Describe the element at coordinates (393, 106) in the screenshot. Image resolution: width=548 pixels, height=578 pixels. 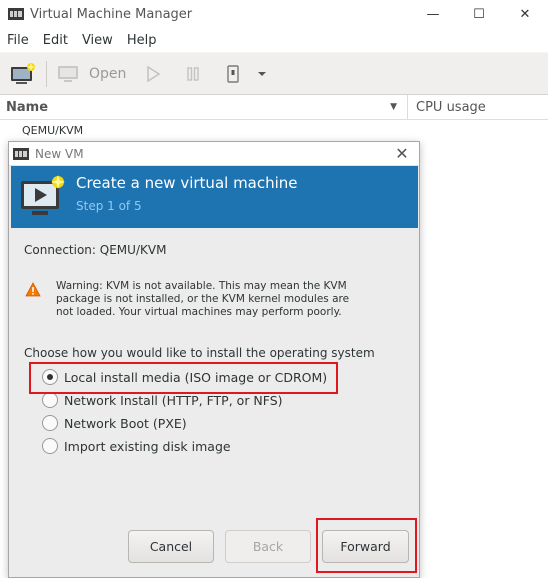
I see `sort-down-icon: ▼` at that location.